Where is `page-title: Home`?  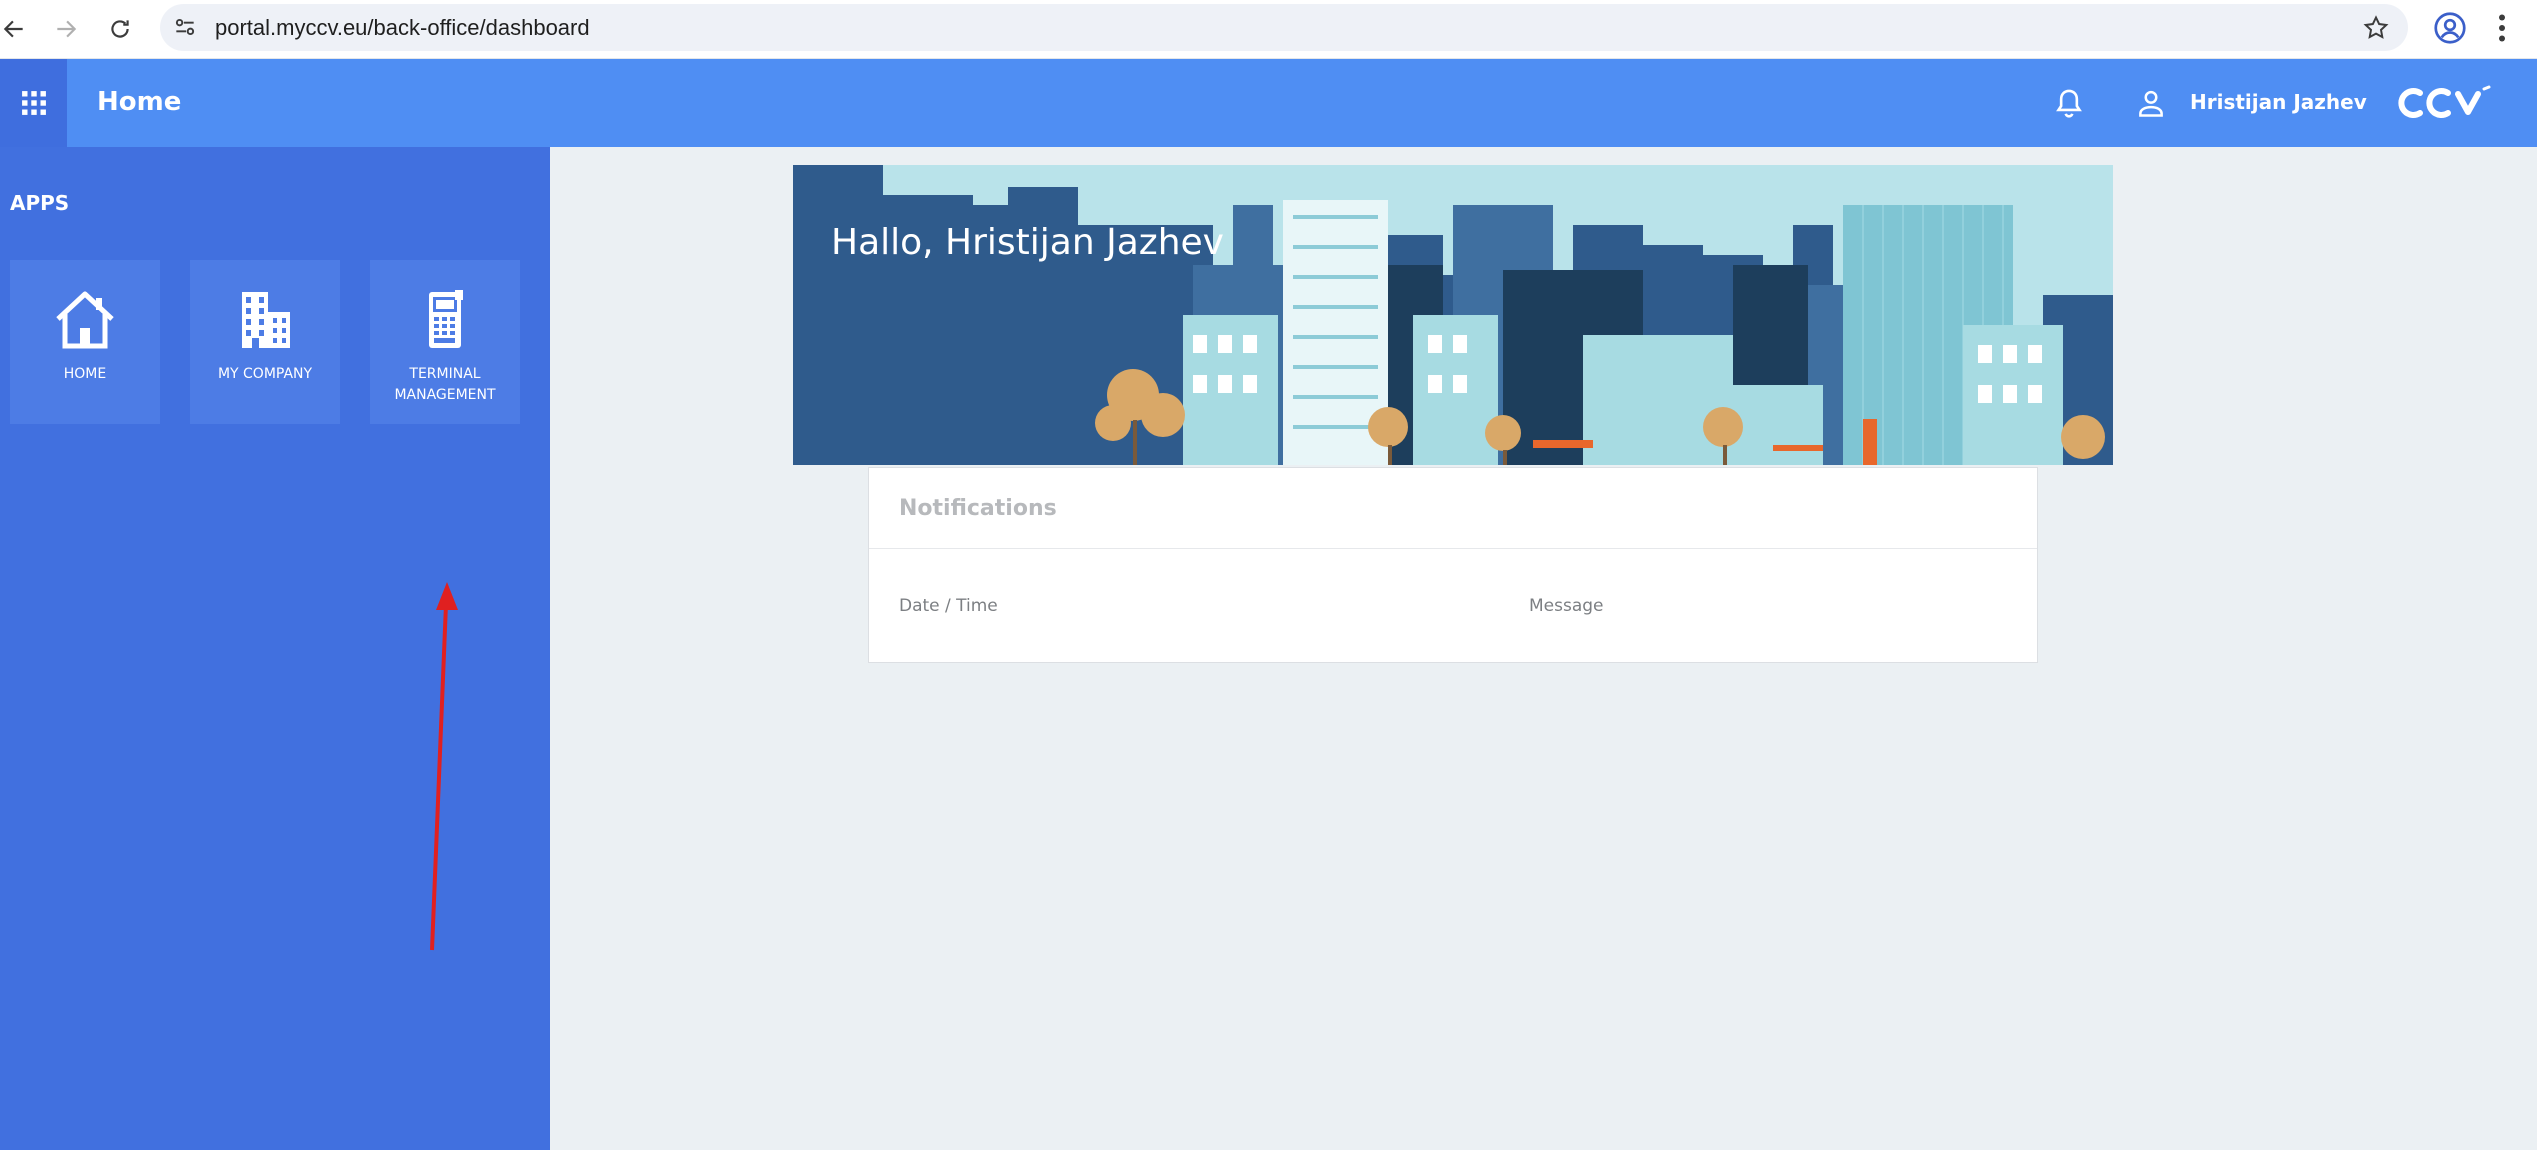
page-title: Home is located at coordinates (139, 102).